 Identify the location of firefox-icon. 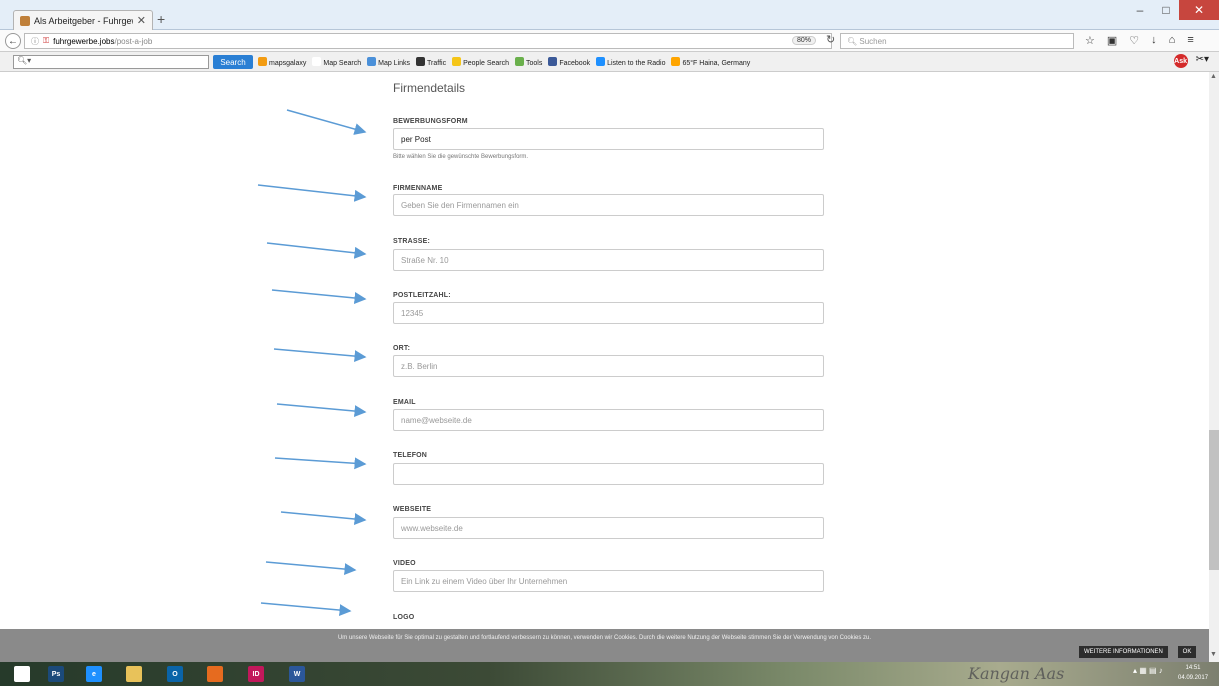
(215, 674).